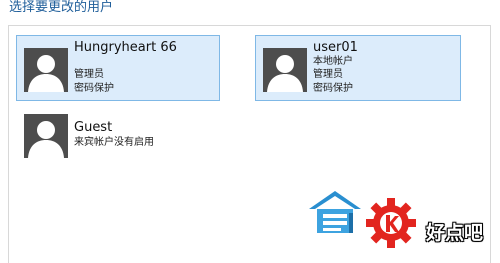 The height and width of the screenshot is (263, 500). What do you see at coordinates (333, 61) in the screenshot?
I see `account-type: 本地帐户` at bounding box center [333, 61].